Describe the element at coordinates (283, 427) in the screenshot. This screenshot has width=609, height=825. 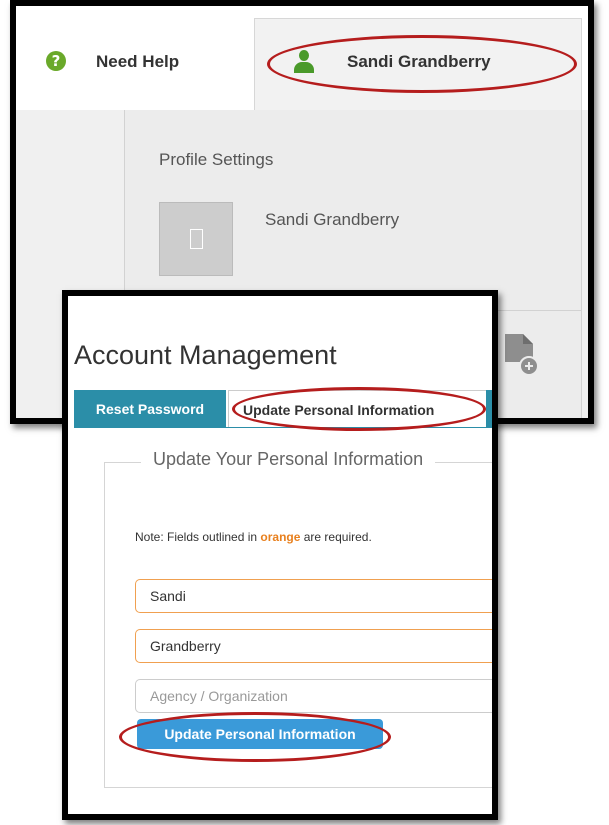
I see `tabs-underline` at that location.